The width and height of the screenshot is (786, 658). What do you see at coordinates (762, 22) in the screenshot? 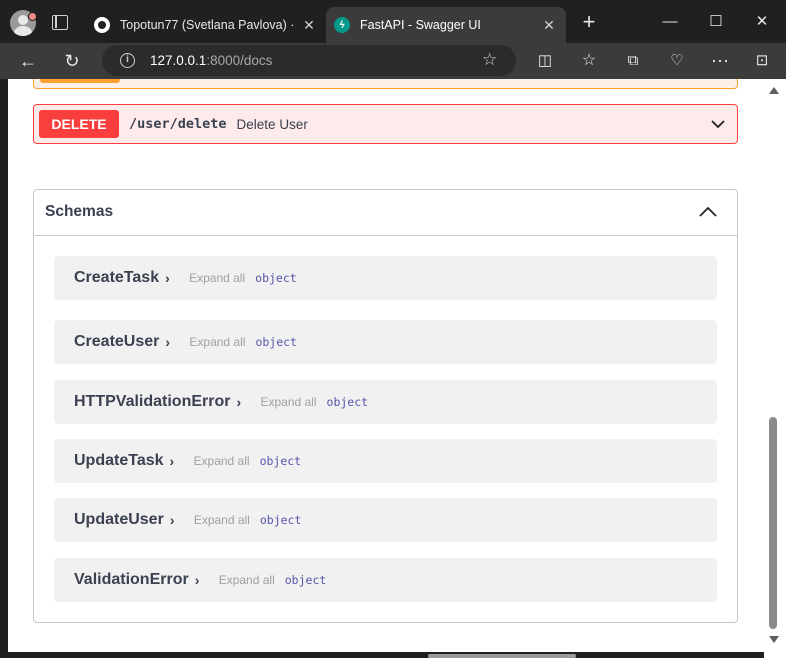
I see `close-window-button: ✕` at bounding box center [762, 22].